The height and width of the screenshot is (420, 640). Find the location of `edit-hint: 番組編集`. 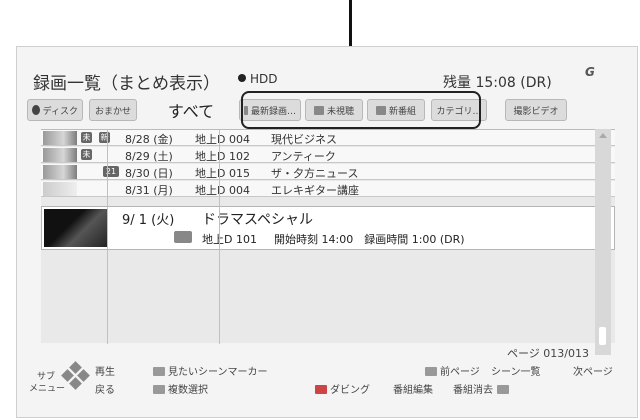

edit-hint: 番組編集 is located at coordinates (413, 390).